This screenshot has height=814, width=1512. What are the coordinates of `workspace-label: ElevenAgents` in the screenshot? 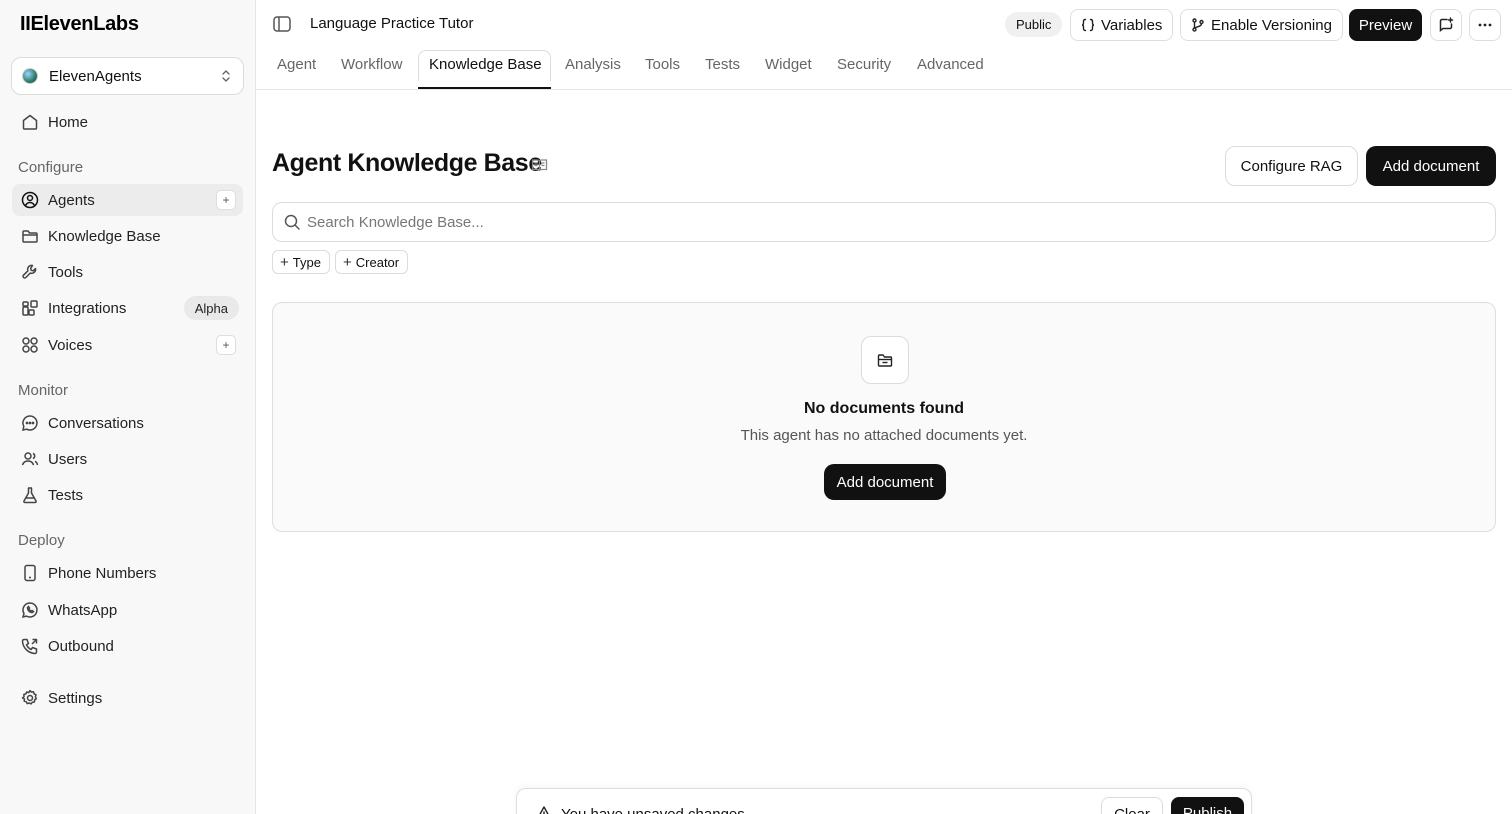 It's located at (95, 76).